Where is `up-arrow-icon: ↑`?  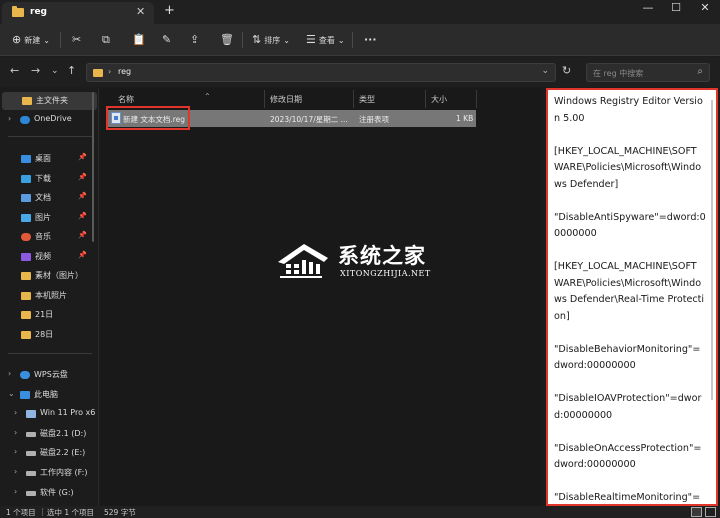 up-arrow-icon: ↑ is located at coordinates (71, 70).